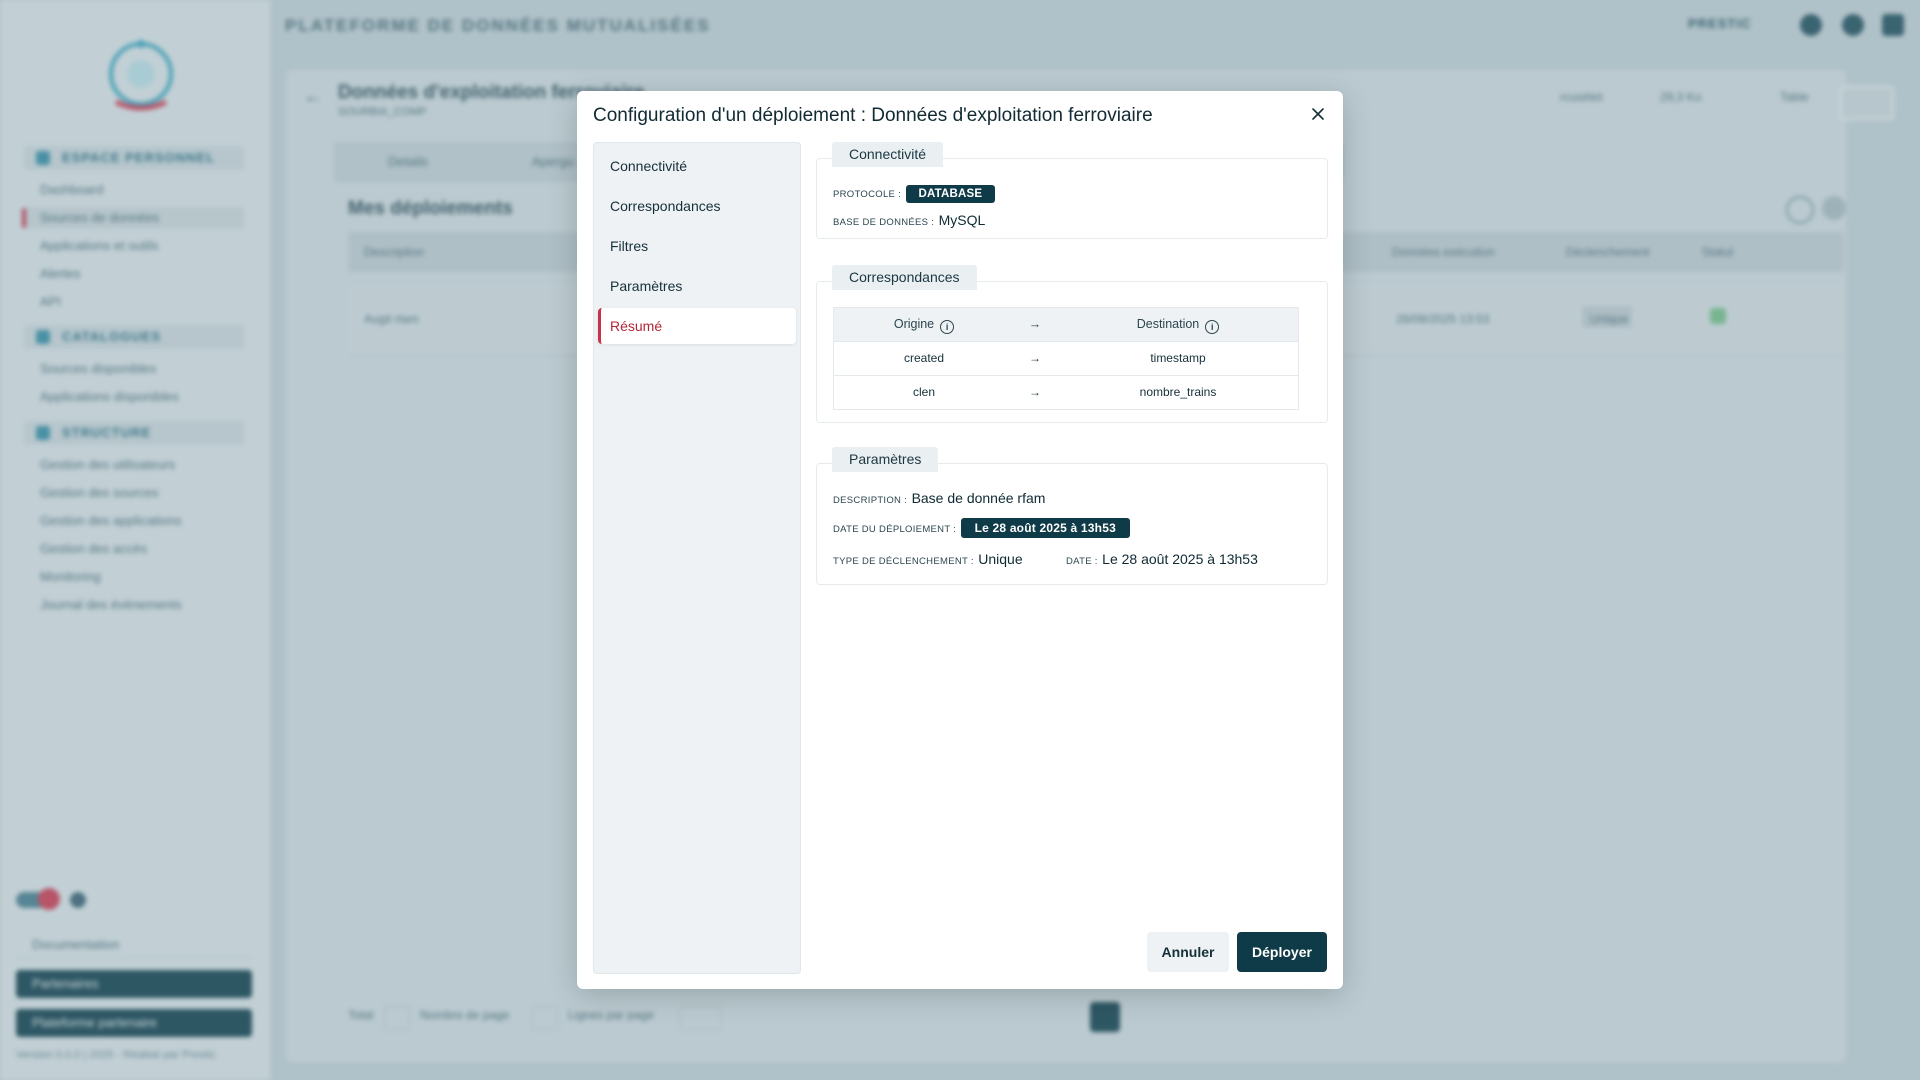 This screenshot has width=1920, height=1080. I want to click on description-value: Base de donnée rfam, so click(978, 498).